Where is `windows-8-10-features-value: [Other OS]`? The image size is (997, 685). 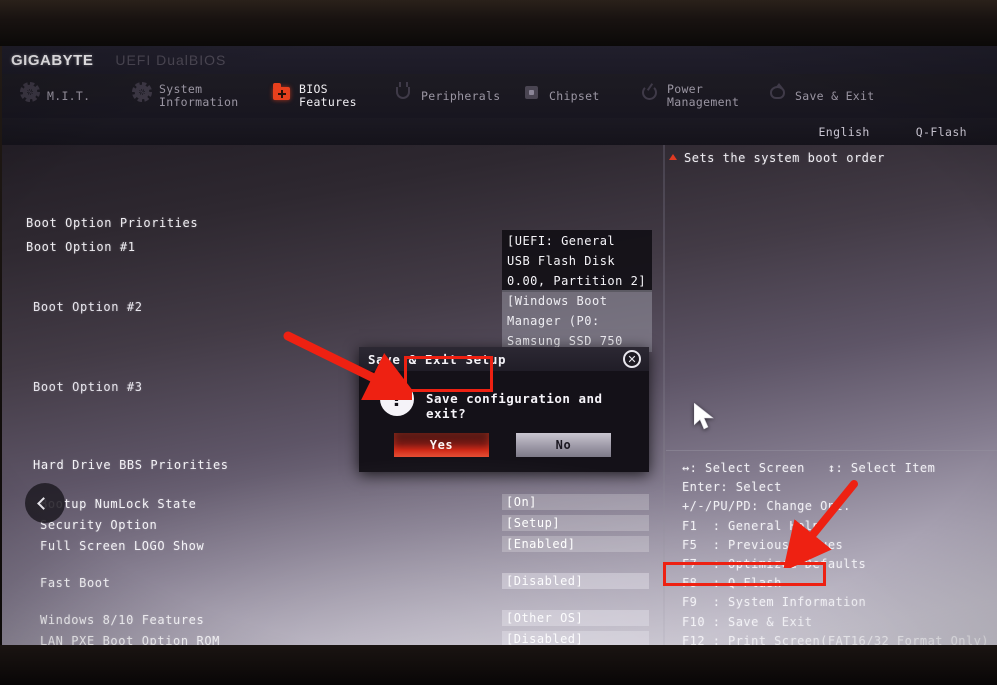
windows-8-10-features-value: [Other OS] is located at coordinates (575, 618).